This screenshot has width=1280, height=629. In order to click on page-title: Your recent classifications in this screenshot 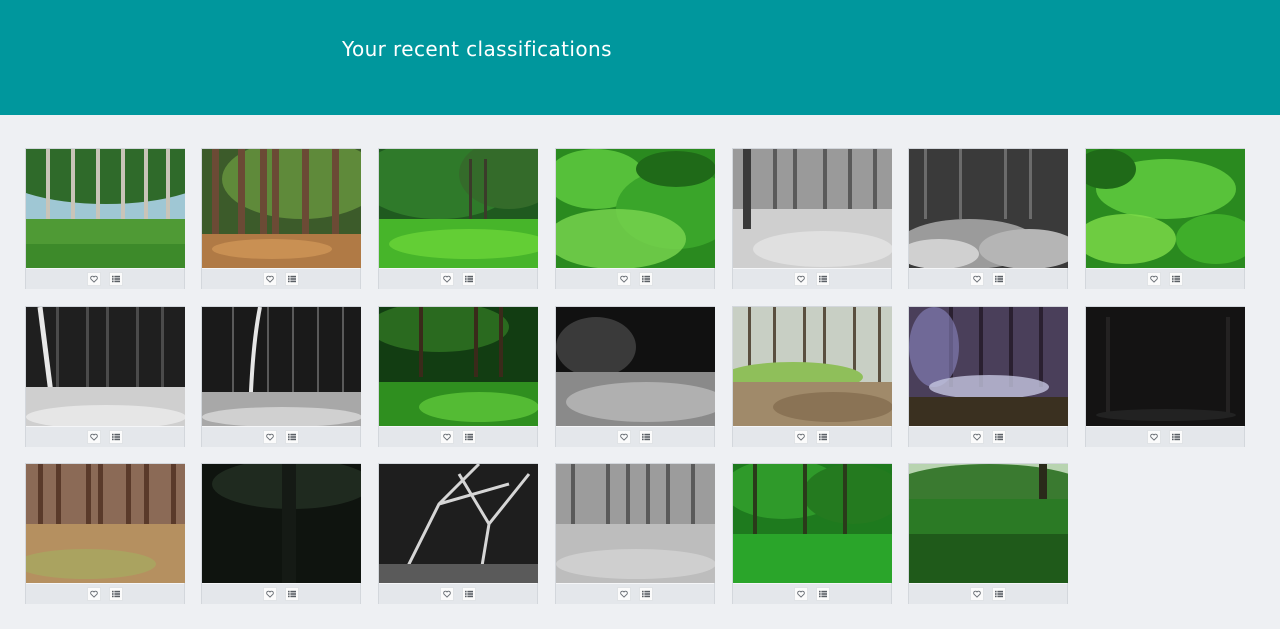, I will do `click(477, 49)`.